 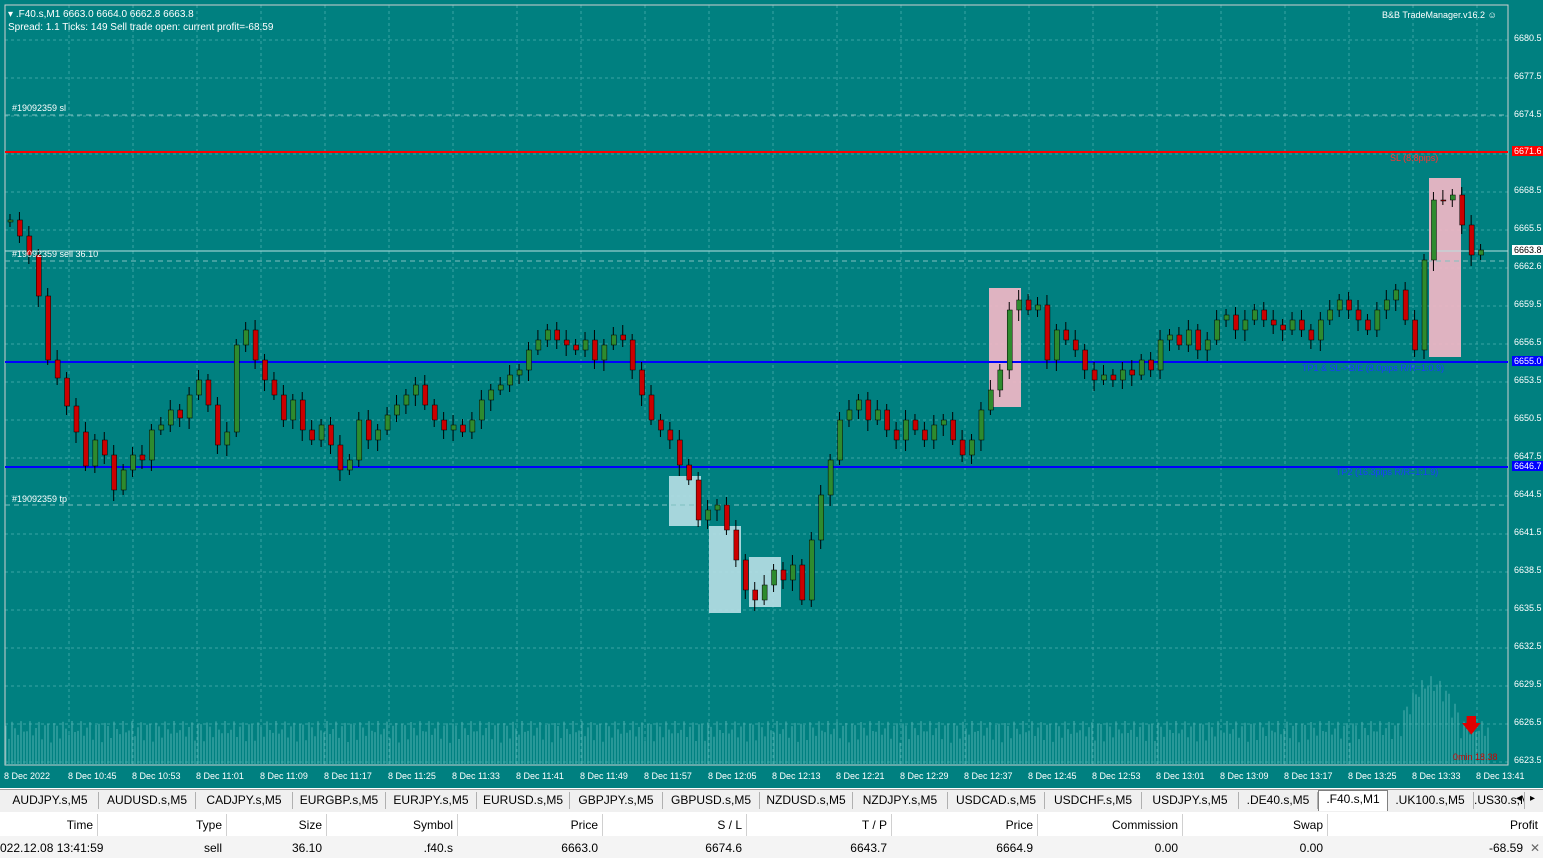 What do you see at coordinates (1535, 848) in the screenshot?
I see `close-trade-icon: ✕` at bounding box center [1535, 848].